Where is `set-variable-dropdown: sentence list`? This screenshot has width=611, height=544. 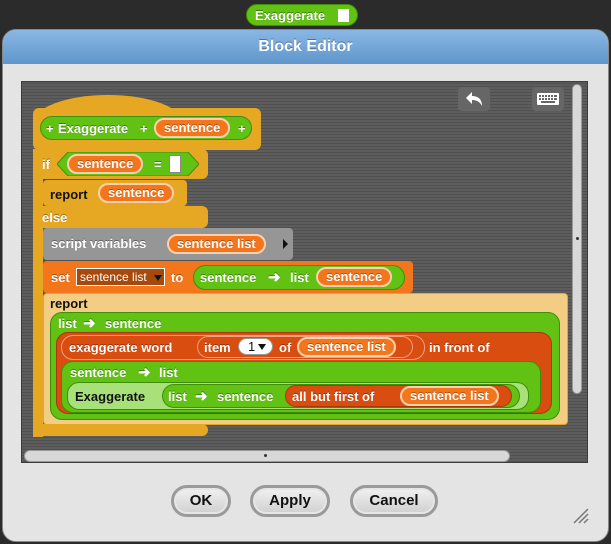 set-variable-dropdown: sentence list is located at coordinates (120, 277).